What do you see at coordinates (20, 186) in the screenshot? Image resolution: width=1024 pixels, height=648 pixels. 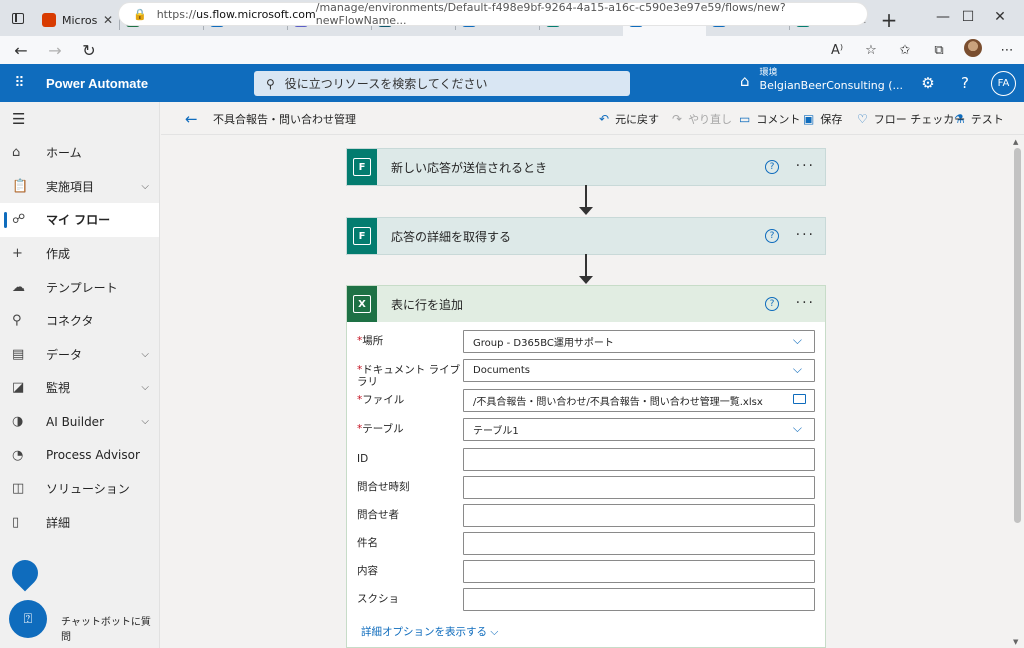 I see `clipboard-icon: 📋` at bounding box center [20, 186].